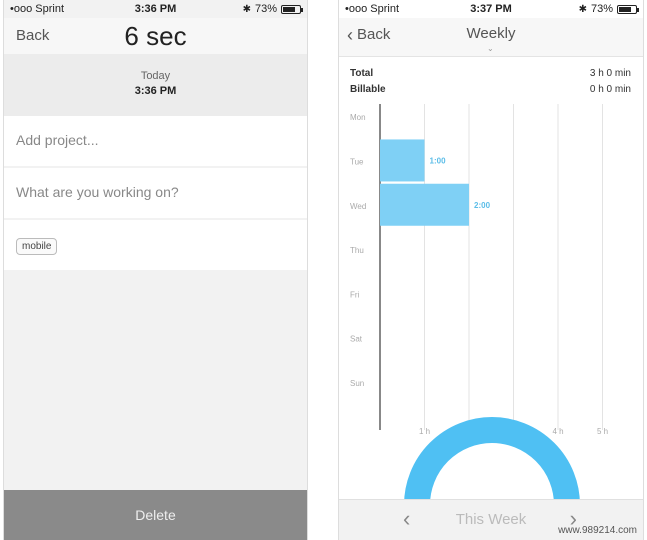 The height and width of the screenshot is (540, 647). What do you see at coordinates (355, 294) in the screenshot?
I see `category-label: Fri` at bounding box center [355, 294].